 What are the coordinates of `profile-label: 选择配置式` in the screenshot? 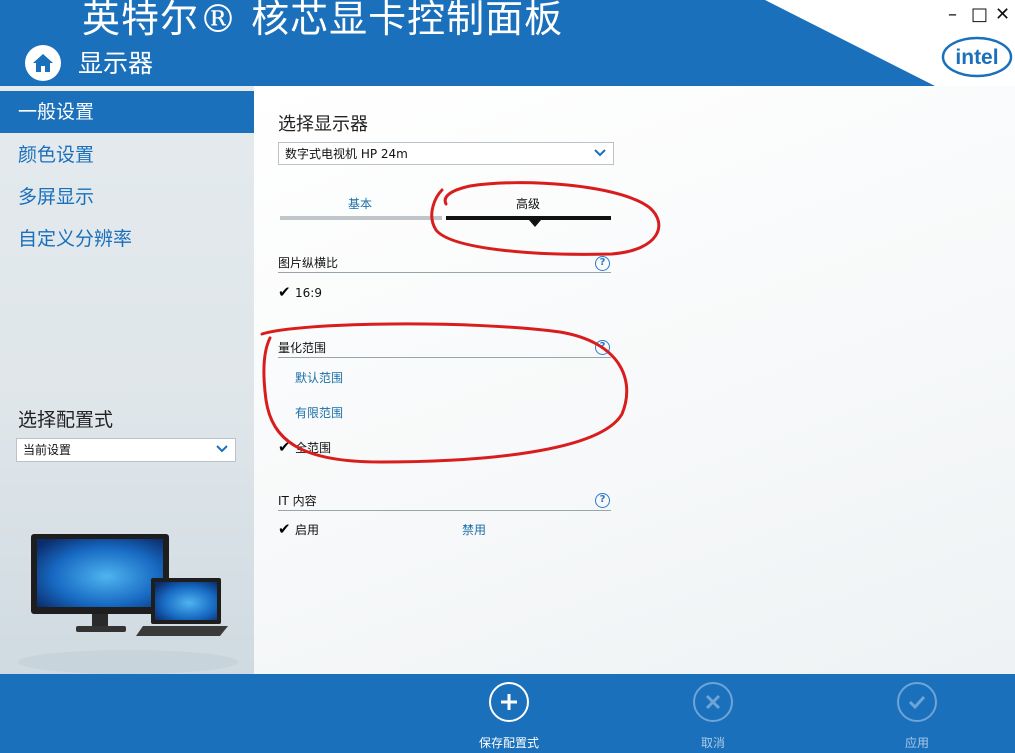 It's located at (66, 420).